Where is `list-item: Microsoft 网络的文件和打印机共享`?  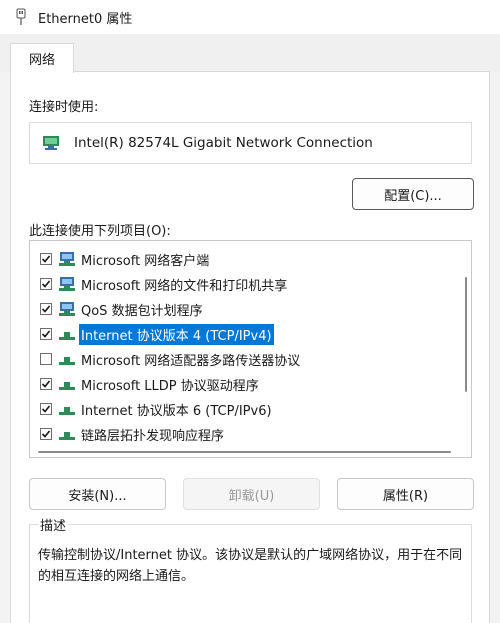
list-item: Microsoft 网络的文件和打印机共享 is located at coordinates (159, 284).